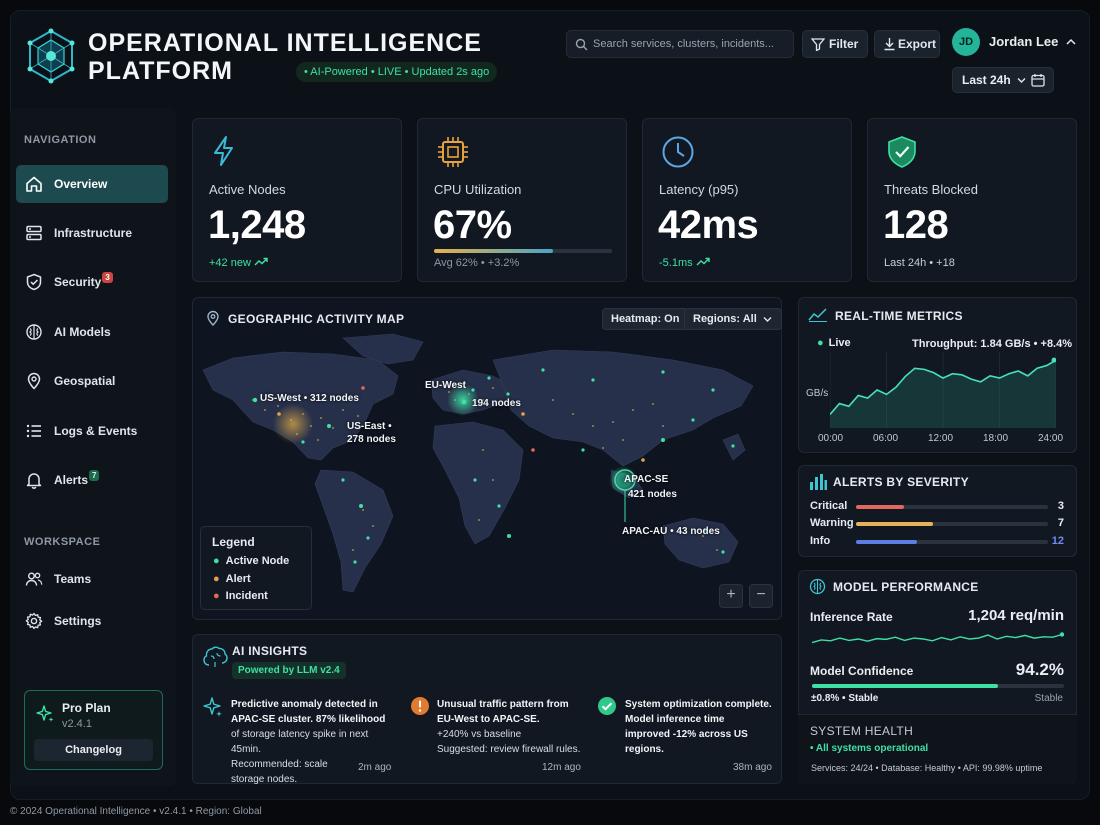  Describe the element at coordinates (1051, 438) in the screenshot. I see `x-tick-label: 24:00` at that location.